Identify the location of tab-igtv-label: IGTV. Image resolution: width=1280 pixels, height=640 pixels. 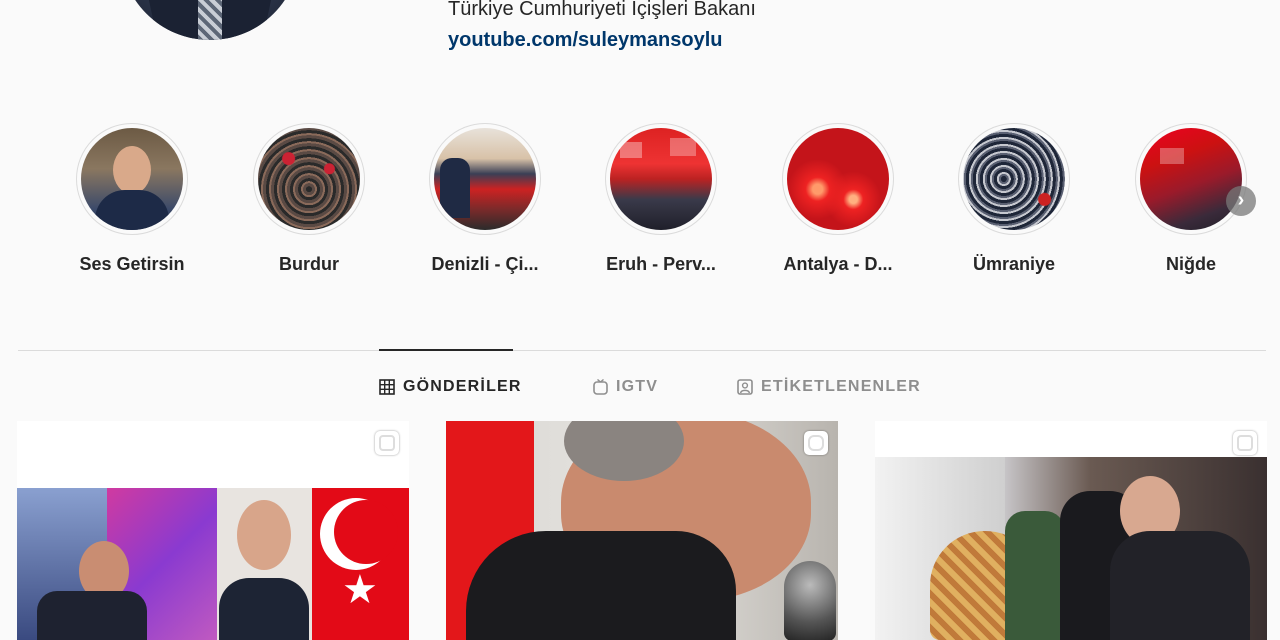
(637, 386).